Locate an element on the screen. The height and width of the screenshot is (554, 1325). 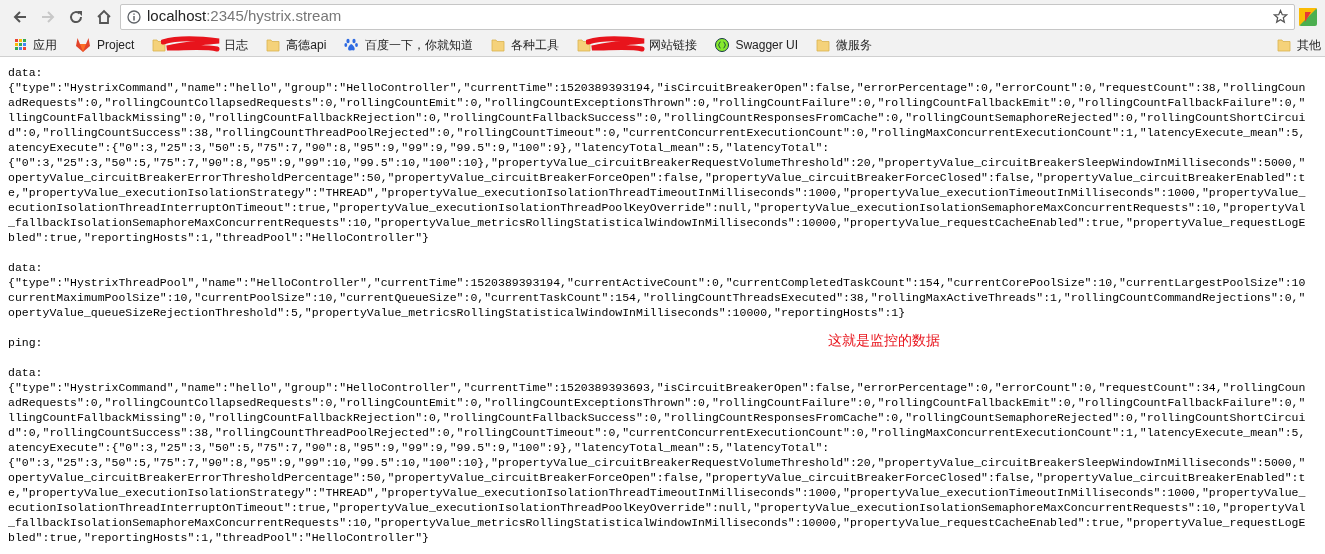
back-arrow-icon is located at coordinates (20, 16).